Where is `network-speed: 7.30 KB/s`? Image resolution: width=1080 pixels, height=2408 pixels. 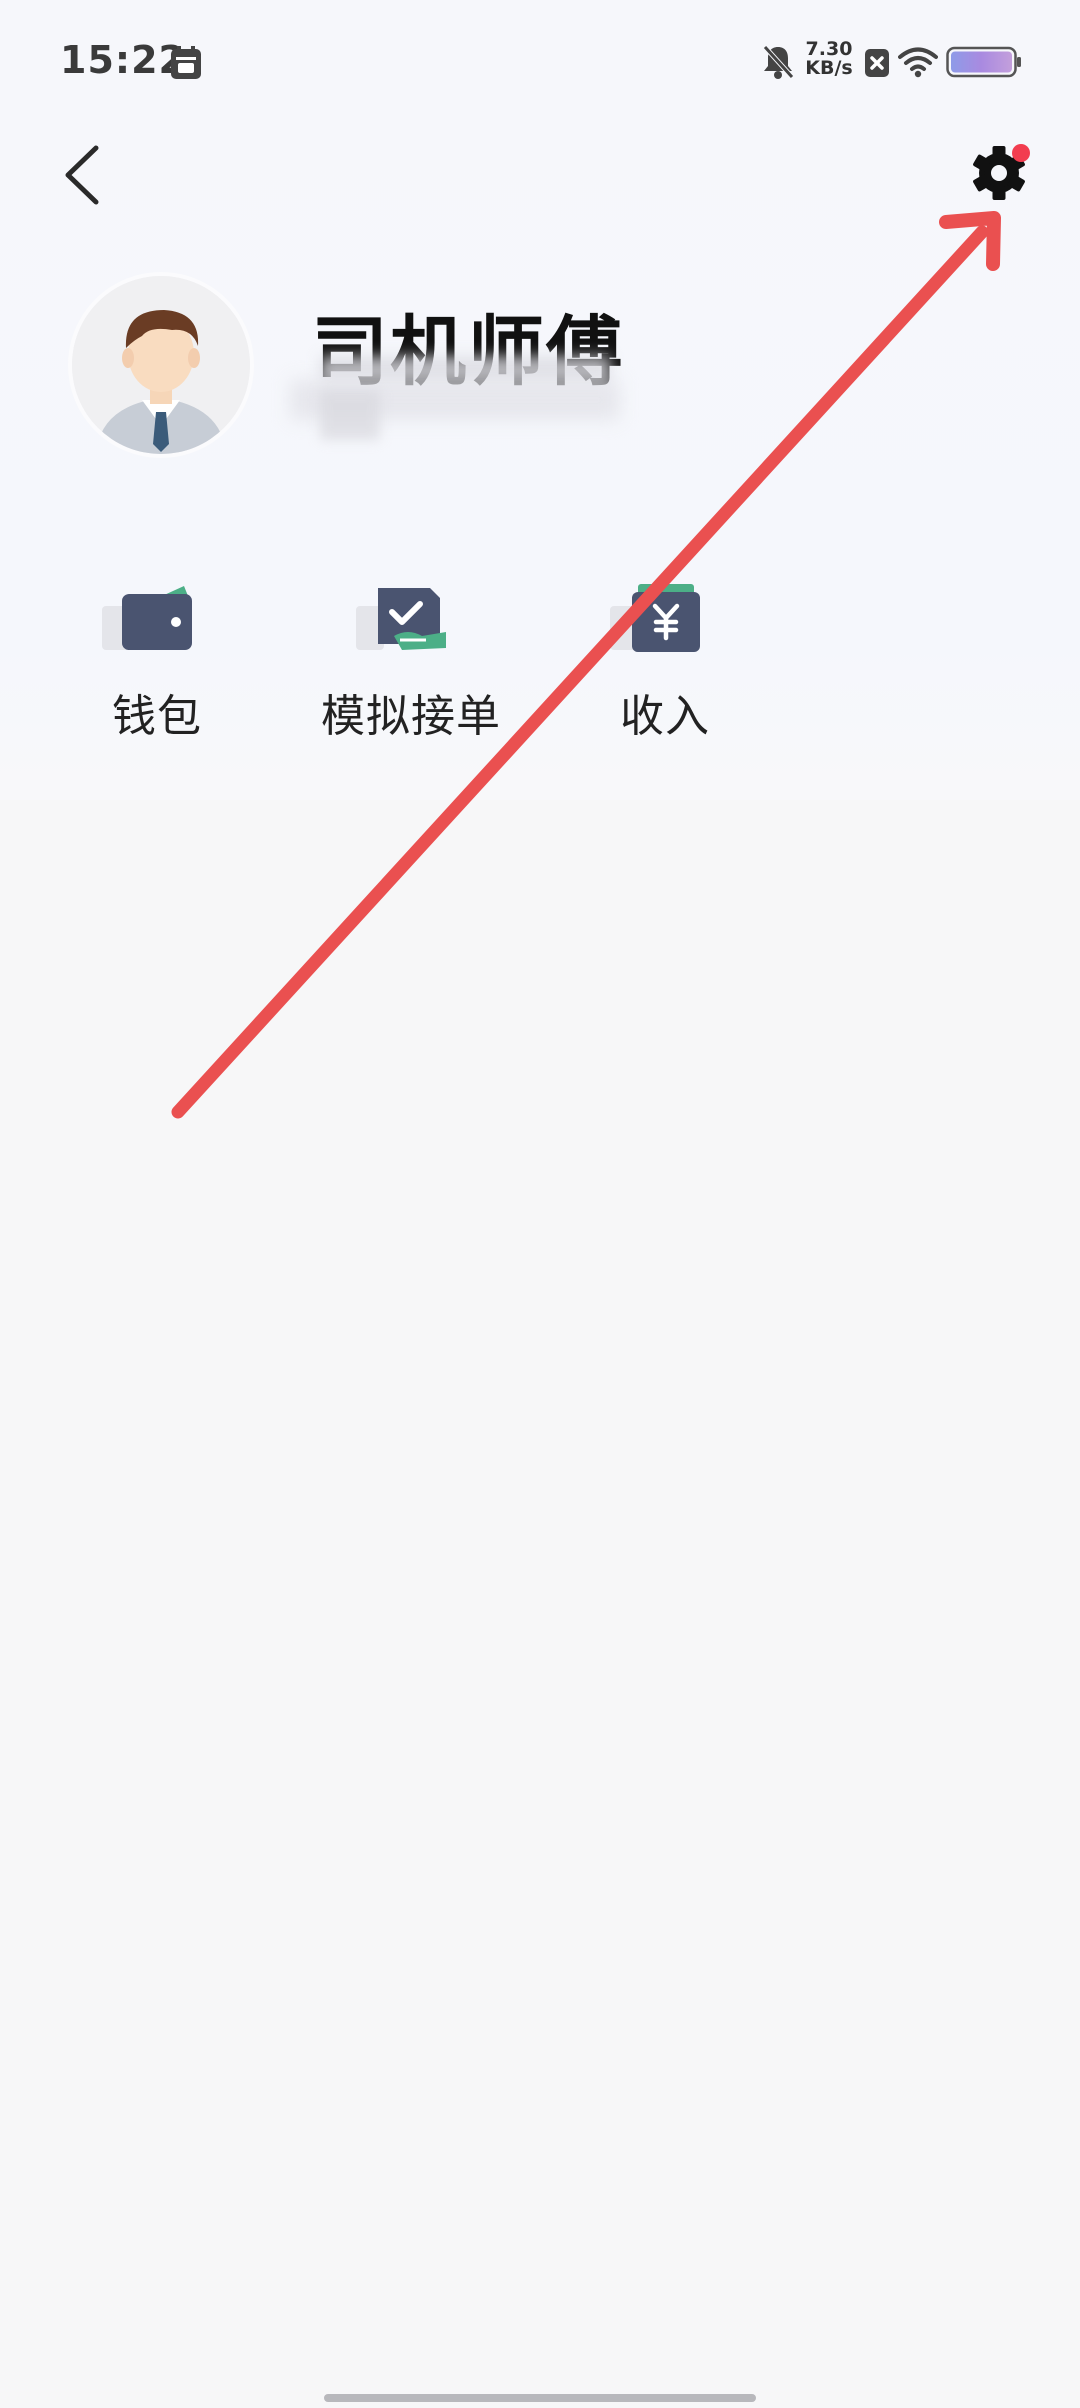 network-speed: 7.30 KB/s is located at coordinates (829, 59).